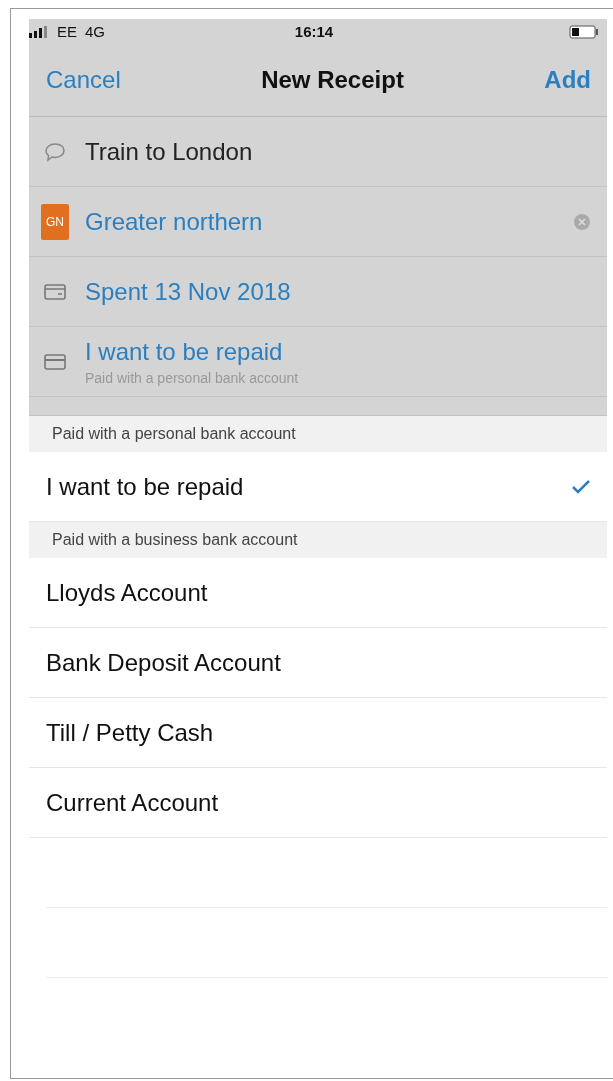  What do you see at coordinates (318, 593) in the screenshot?
I see `account-option: Lloyds Account` at bounding box center [318, 593].